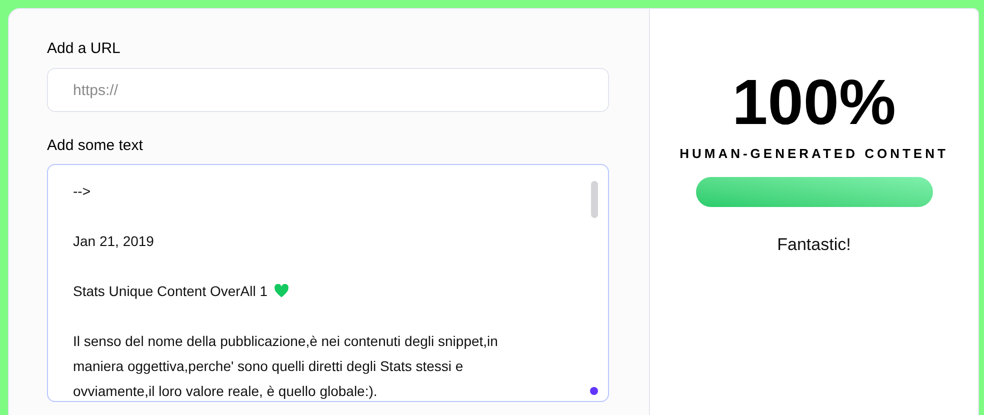 The width and height of the screenshot is (984, 415). Describe the element at coordinates (814, 102) in the screenshot. I see `score-text: 100%` at that location.